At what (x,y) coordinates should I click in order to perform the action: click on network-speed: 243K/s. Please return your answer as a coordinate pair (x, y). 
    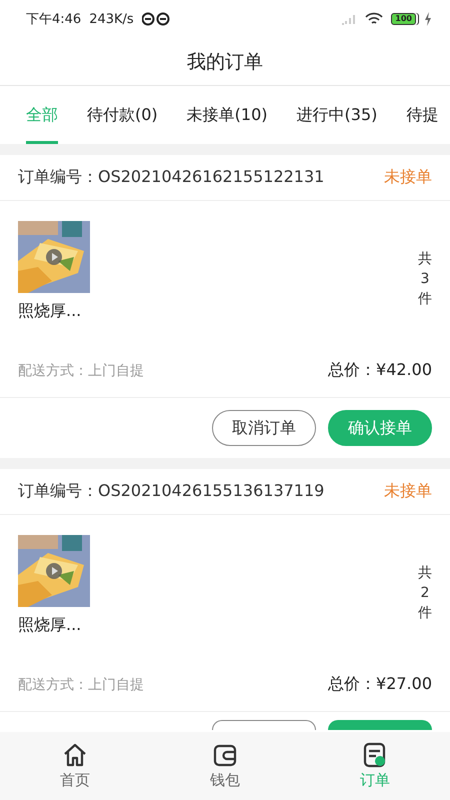
    Looking at the image, I should click on (111, 19).